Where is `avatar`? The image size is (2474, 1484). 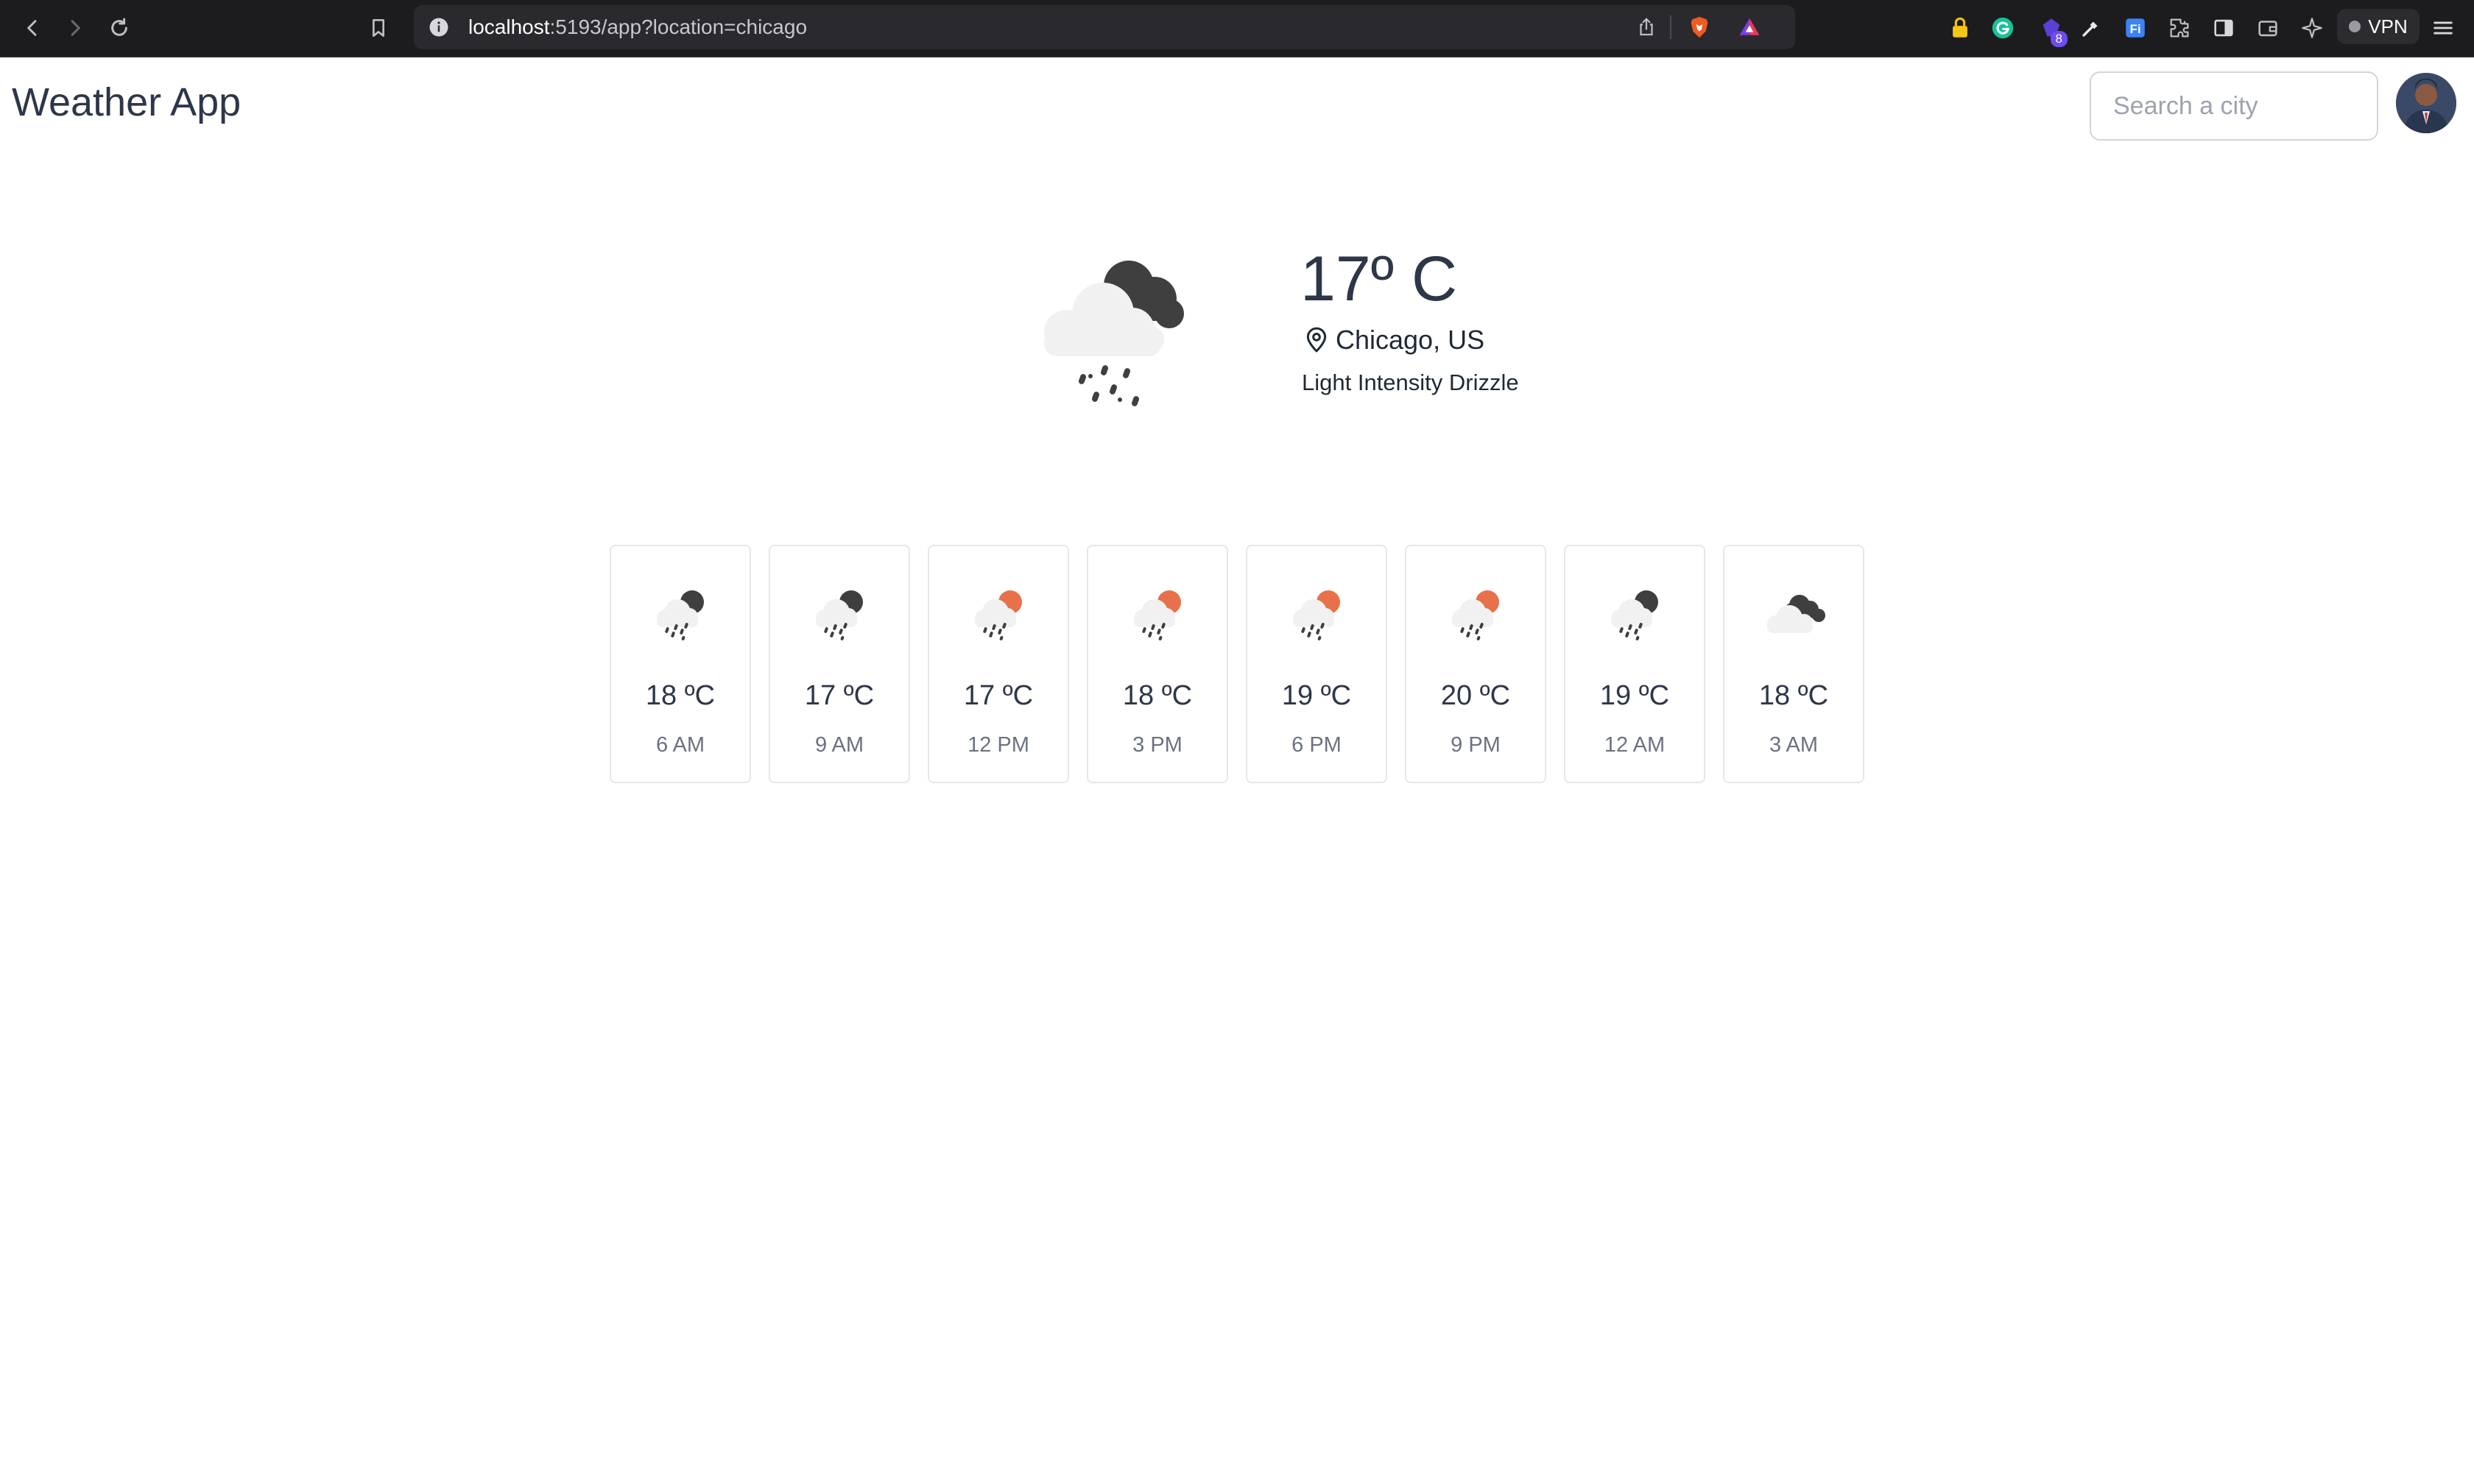 avatar is located at coordinates (2426, 103).